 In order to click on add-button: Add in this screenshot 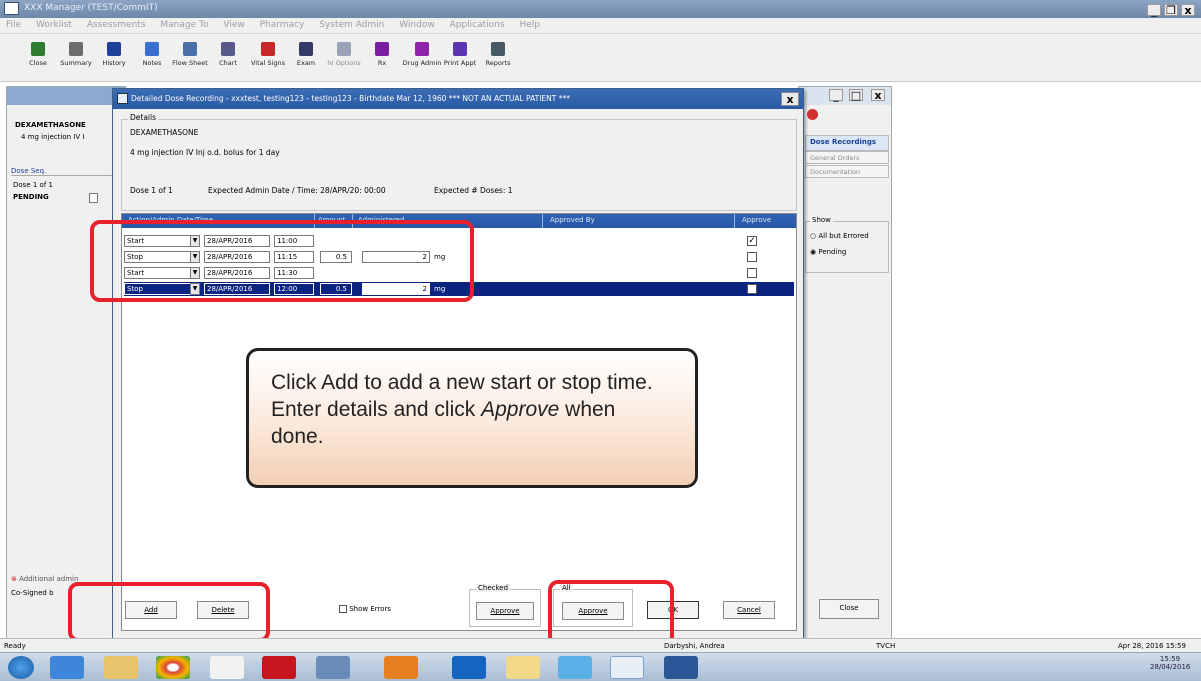, I will do `click(151, 610)`.